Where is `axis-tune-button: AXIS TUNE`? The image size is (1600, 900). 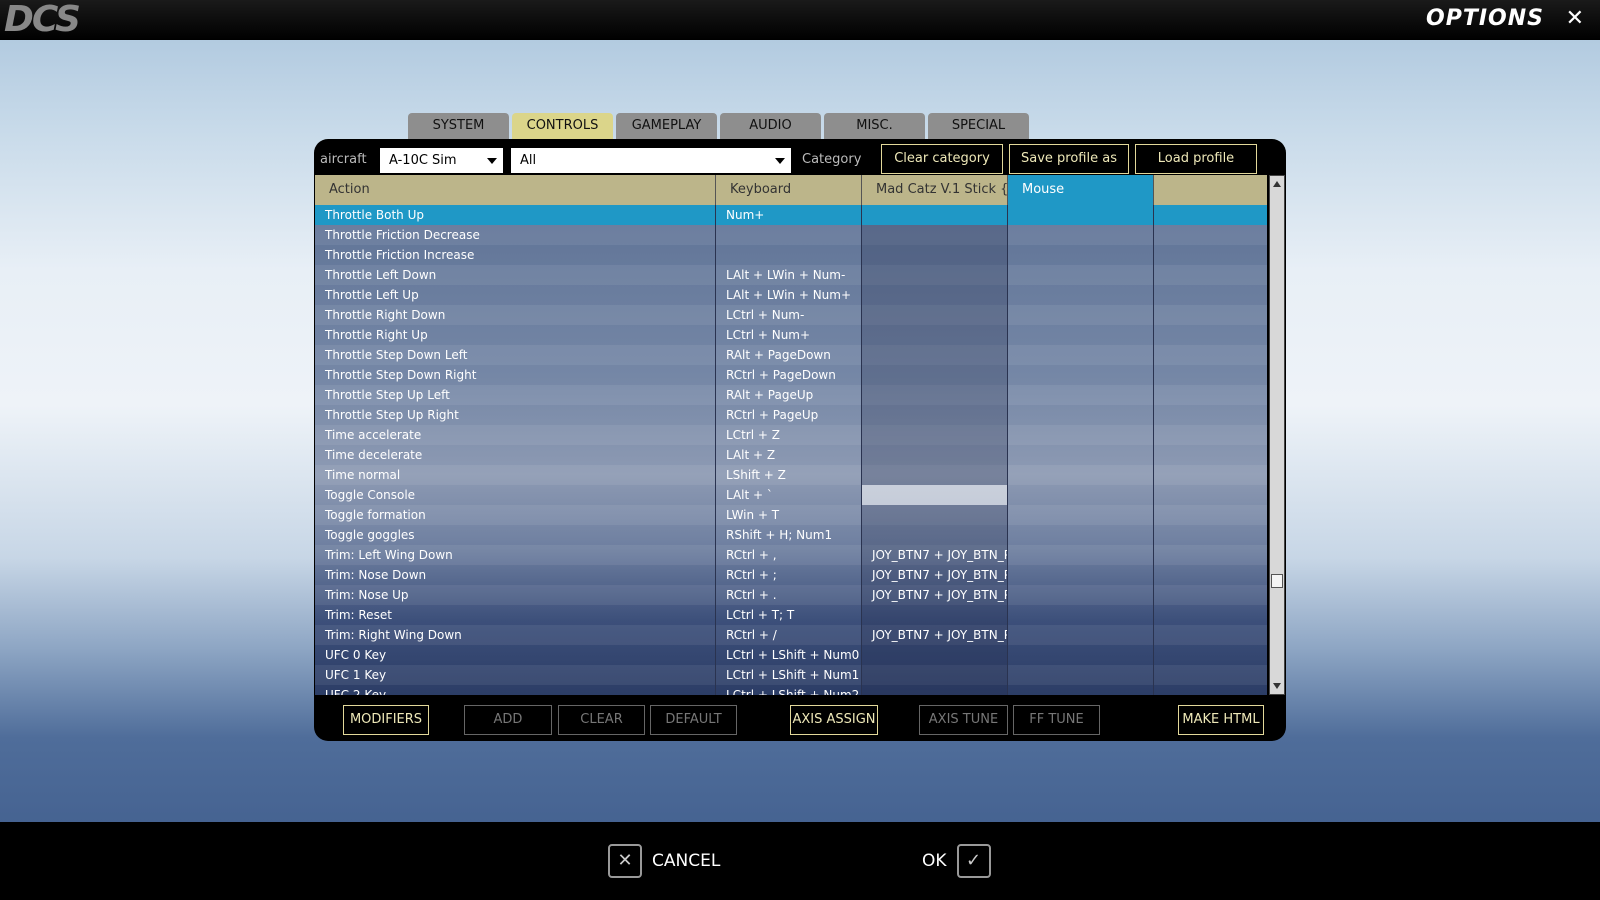 axis-tune-button: AXIS TUNE is located at coordinates (963, 720).